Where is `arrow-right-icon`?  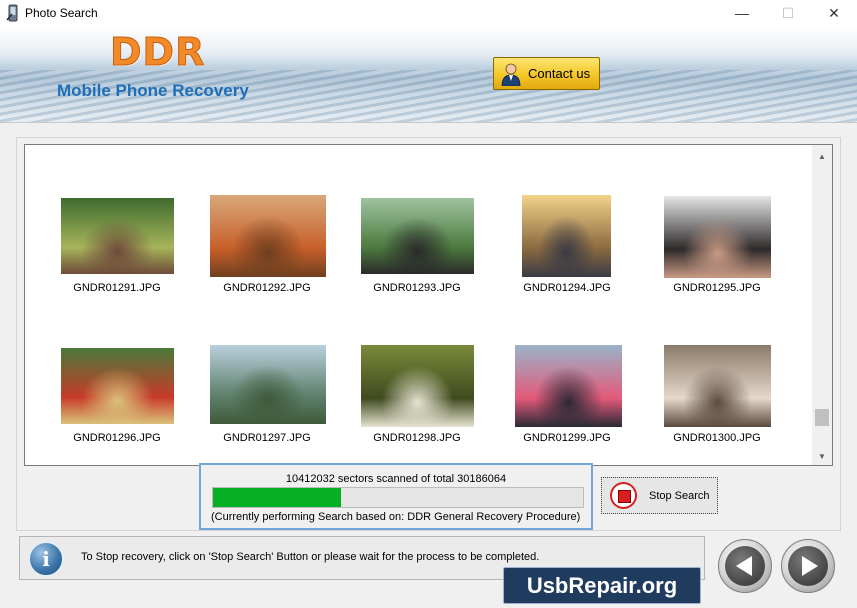
arrow-right-icon is located at coordinates (810, 566).